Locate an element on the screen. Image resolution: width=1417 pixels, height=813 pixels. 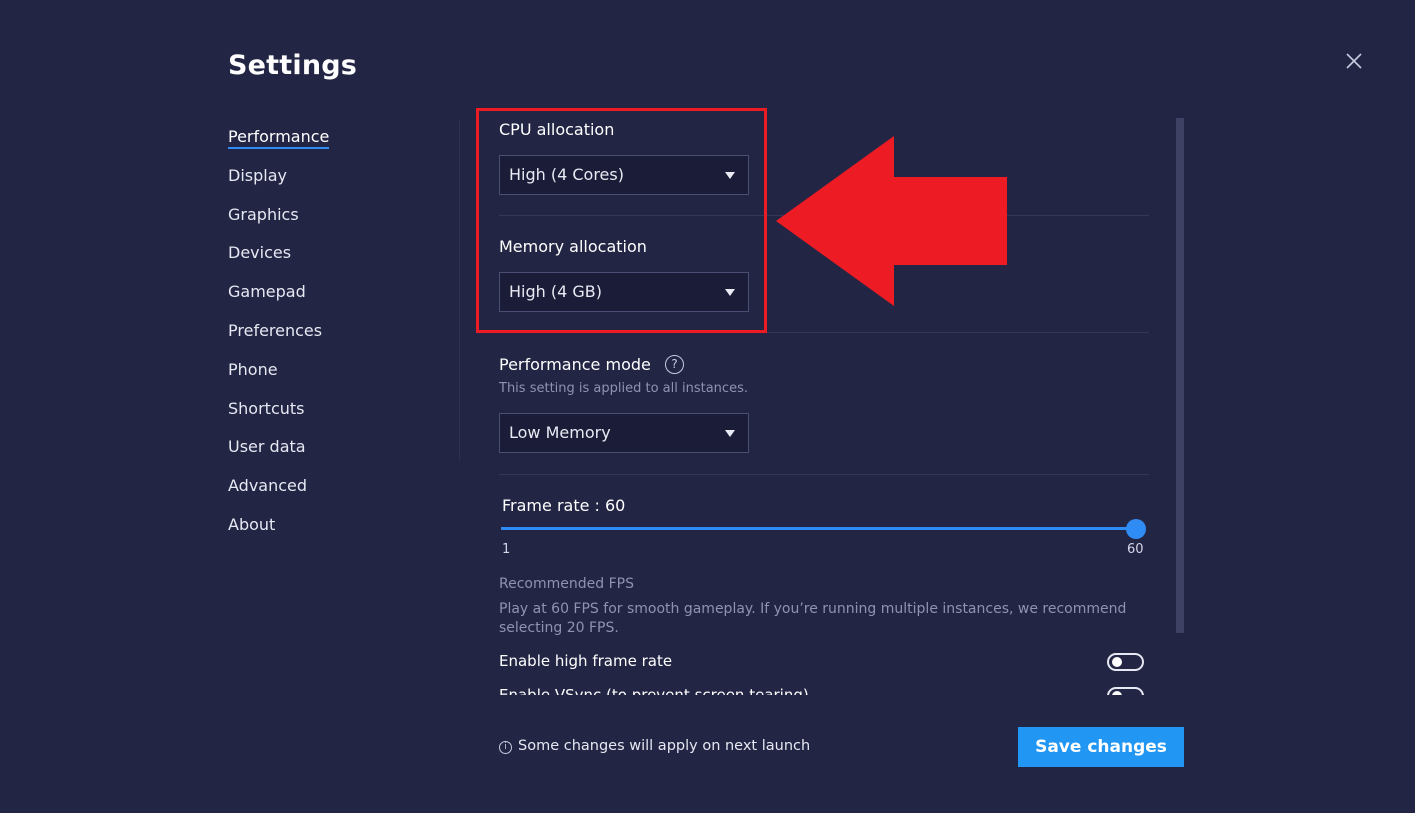
footer-note: i Some changes will apply on next launch is located at coordinates (654, 746).